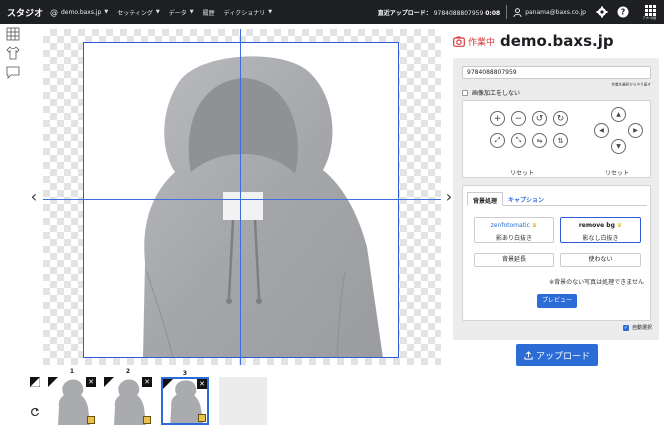  I want to click on background-note: ※背景のない写真は処理できません, so click(596, 282).